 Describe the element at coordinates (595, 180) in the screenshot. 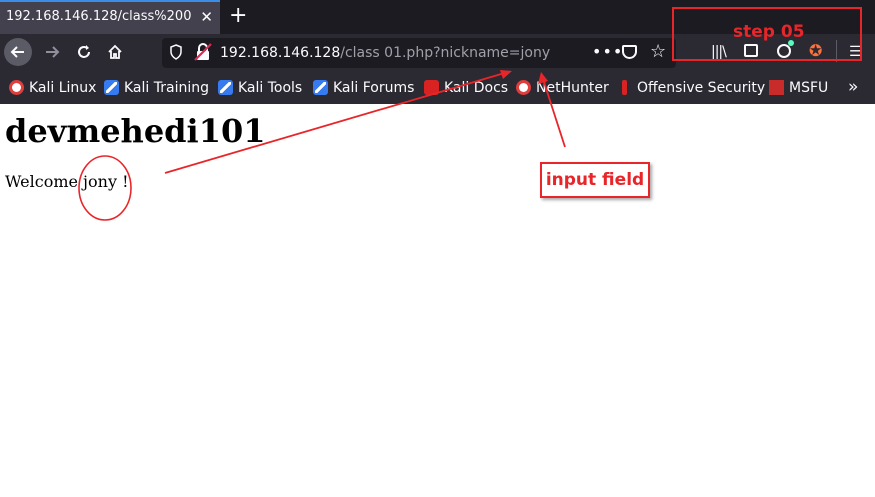

I see `input-field-label: input field` at that location.